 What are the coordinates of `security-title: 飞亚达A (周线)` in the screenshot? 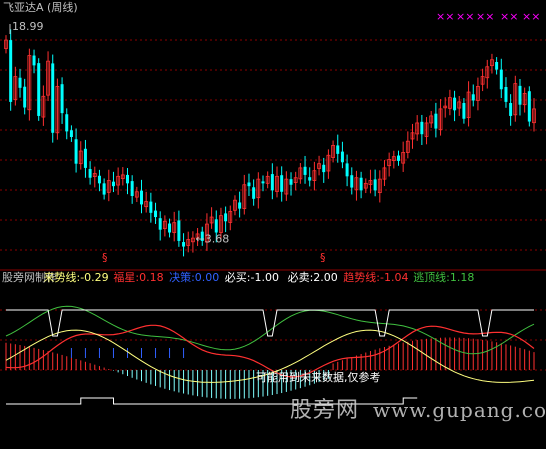 It's located at (40, 7).